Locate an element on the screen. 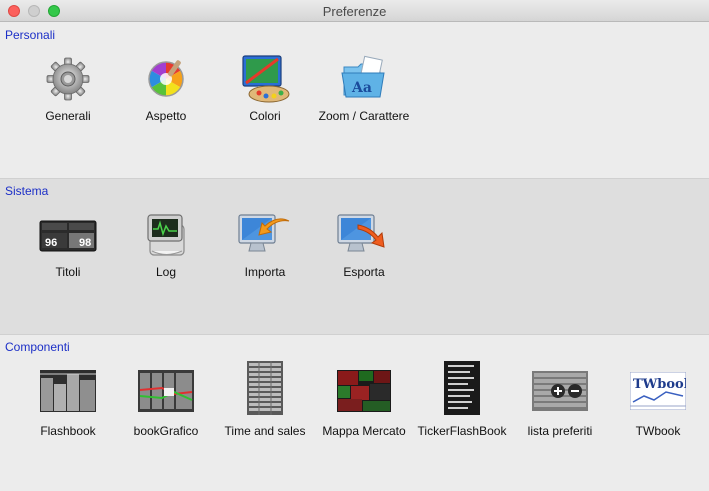  pref-time-and-sales: Time and sales is located at coordinates (265, 403).